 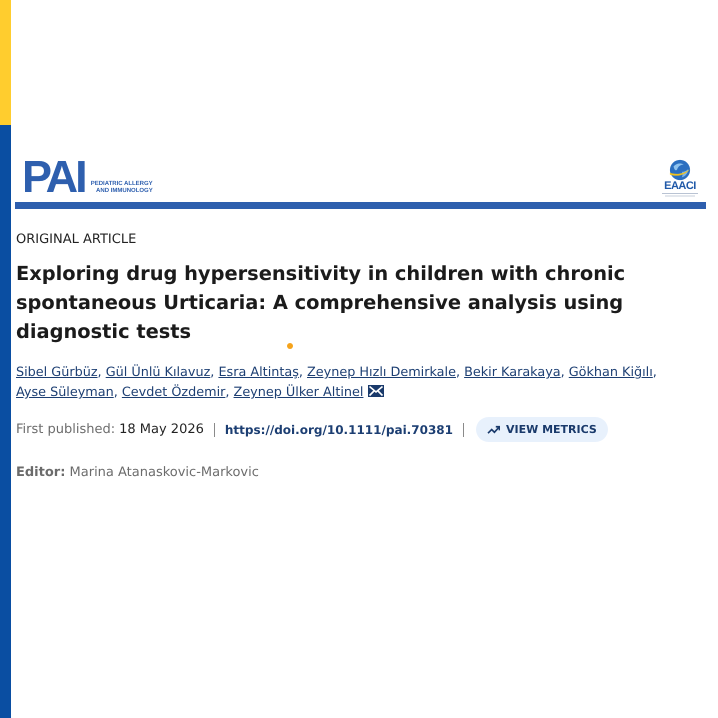 What do you see at coordinates (512, 372) in the screenshot?
I see `author-link: Bekir Karakaya` at bounding box center [512, 372].